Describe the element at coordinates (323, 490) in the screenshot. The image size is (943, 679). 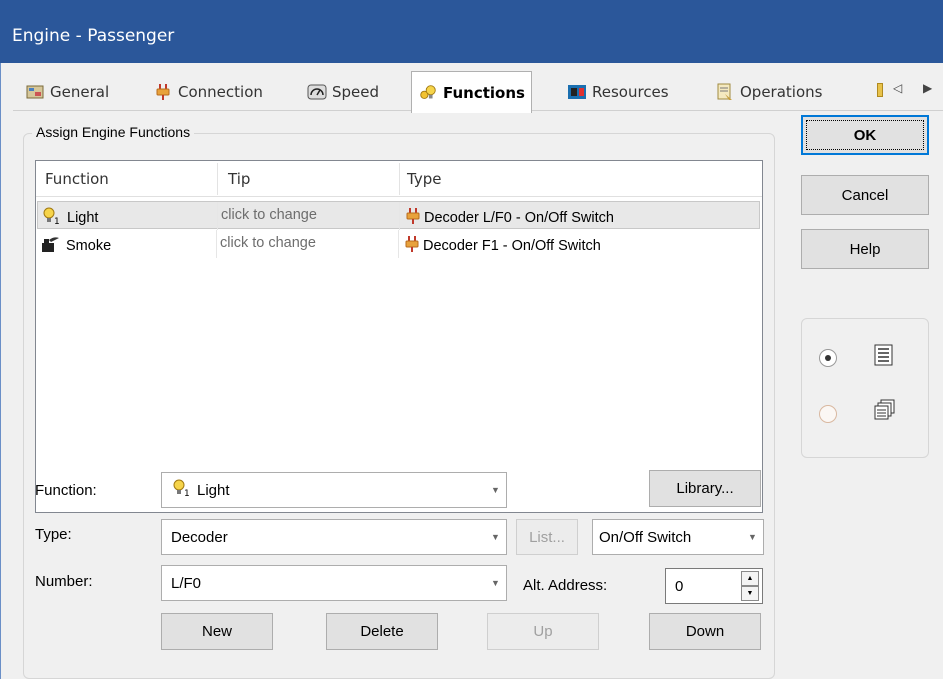
I see `function-combobox-value: 1 Light` at that location.